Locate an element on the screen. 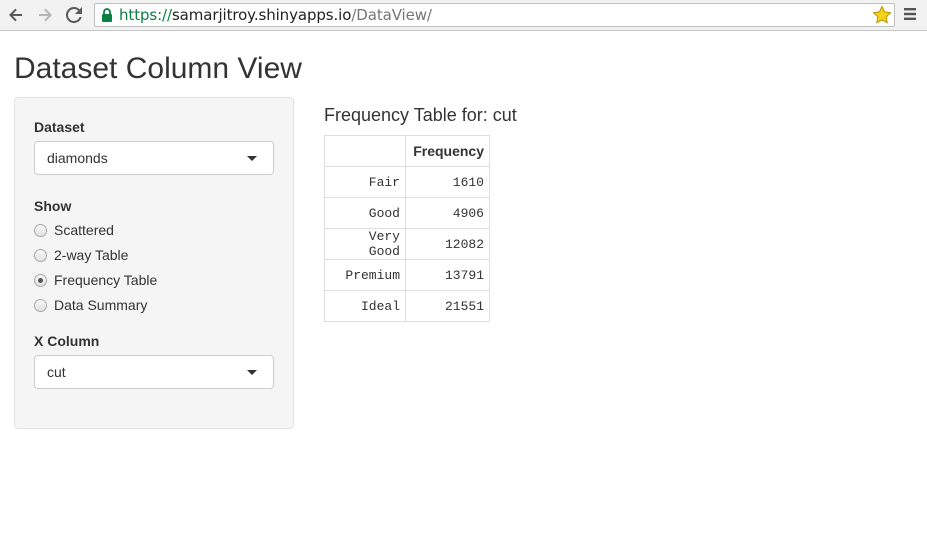  menu-icon is located at coordinates (910, 16).